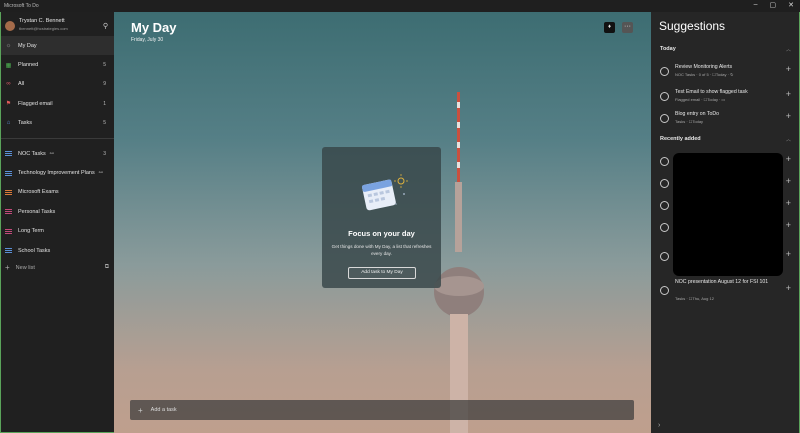 This screenshot has height=433, width=800. Describe the element at coordinates (791, 5) in the screenshot. I see `close-button: ✕` at that location.